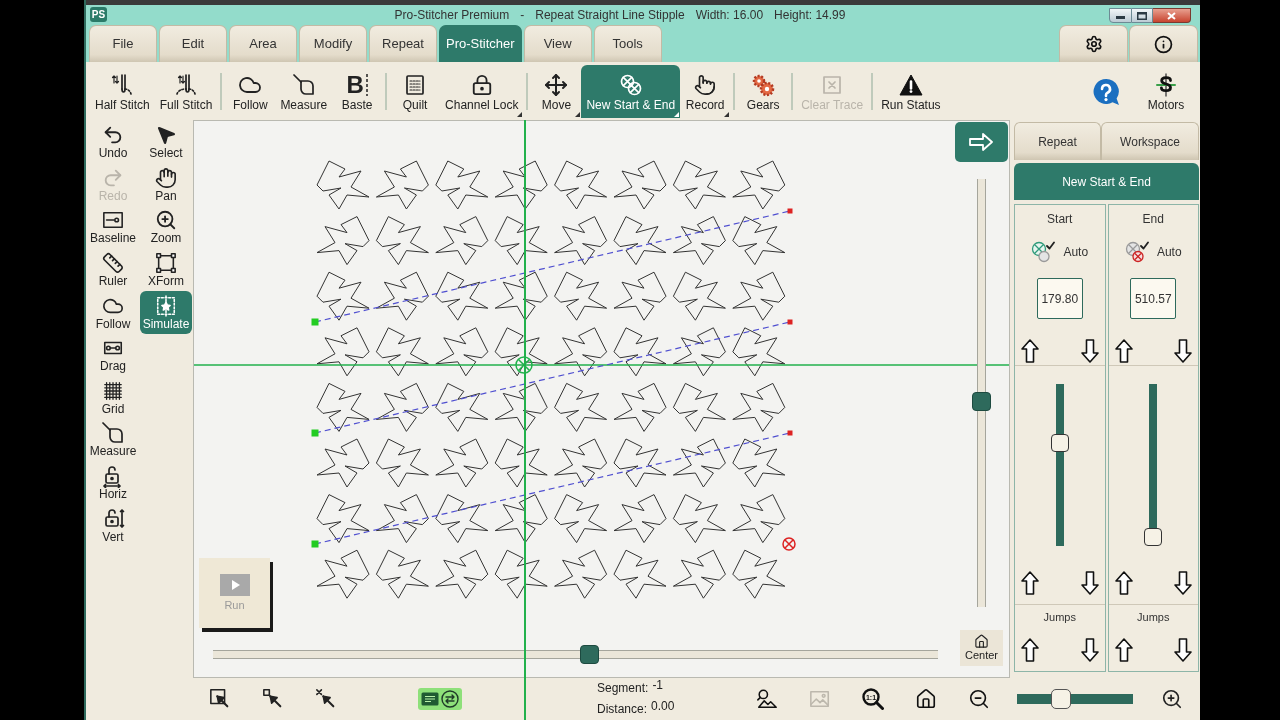 The image size is (1280, 720). I want to click on transform-frame-icon, so click(166, 263).